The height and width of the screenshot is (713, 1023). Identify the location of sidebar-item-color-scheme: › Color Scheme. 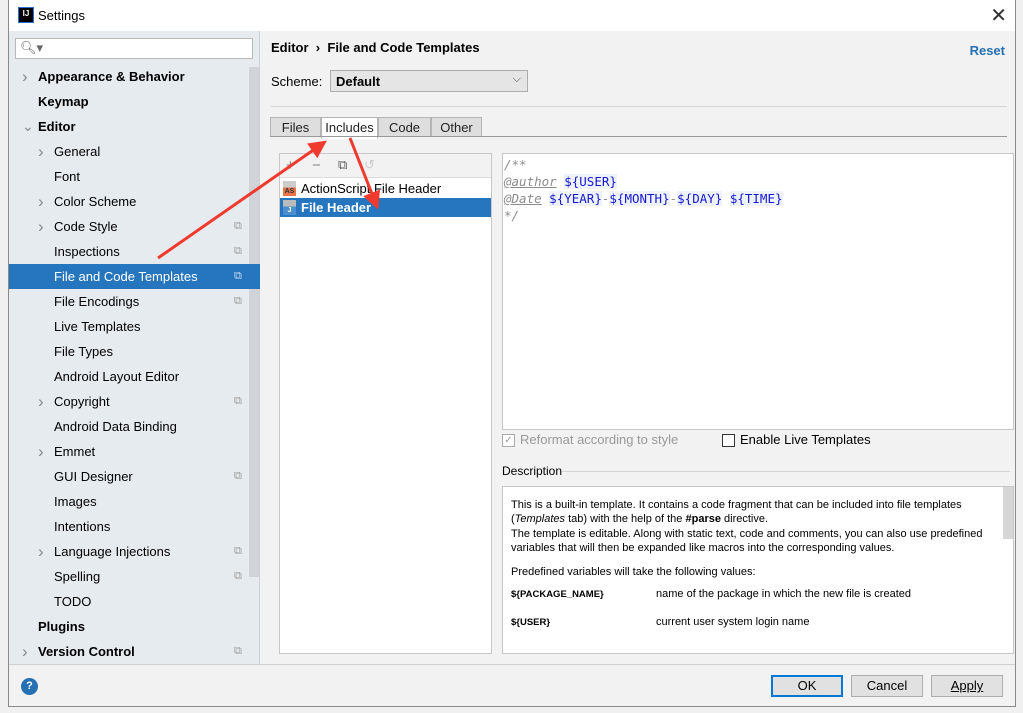
(134, 201).